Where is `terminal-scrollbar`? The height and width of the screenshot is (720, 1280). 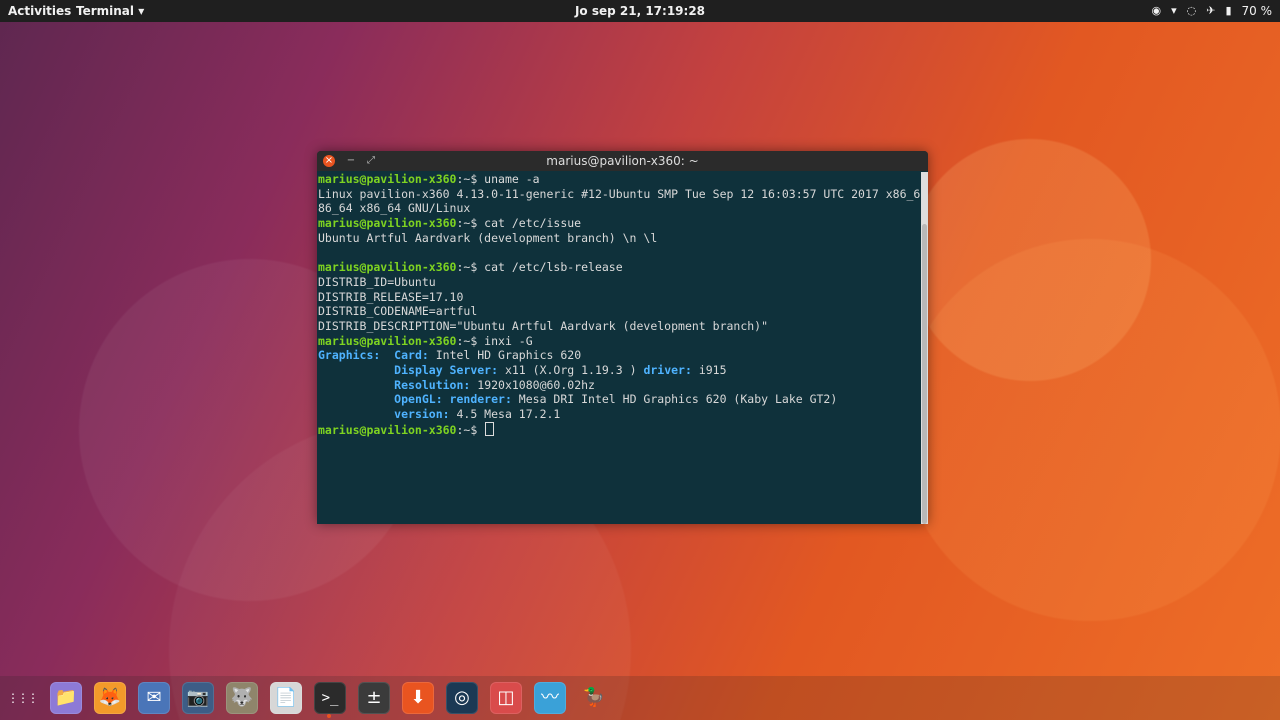
terminal-scrollbar is located at coordinates (924, 348).